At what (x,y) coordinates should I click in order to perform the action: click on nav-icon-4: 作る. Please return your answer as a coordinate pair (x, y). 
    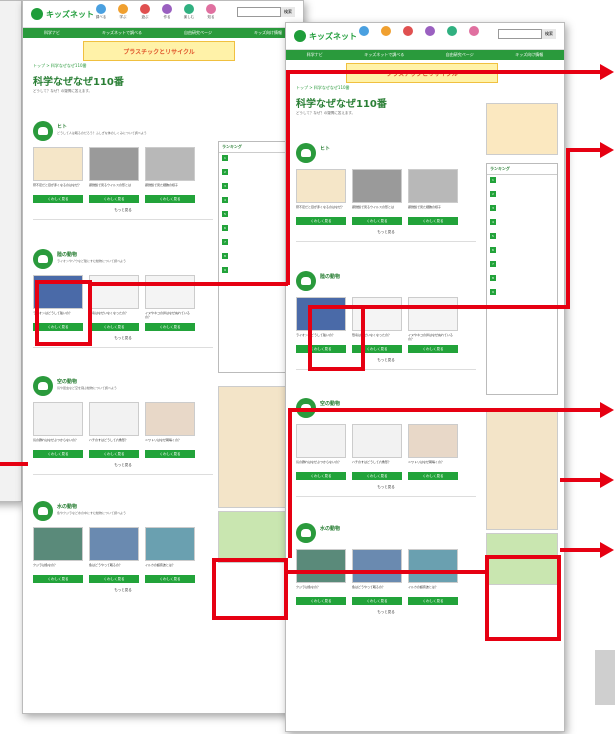
    Looking at the image, I should click on (167, 14).